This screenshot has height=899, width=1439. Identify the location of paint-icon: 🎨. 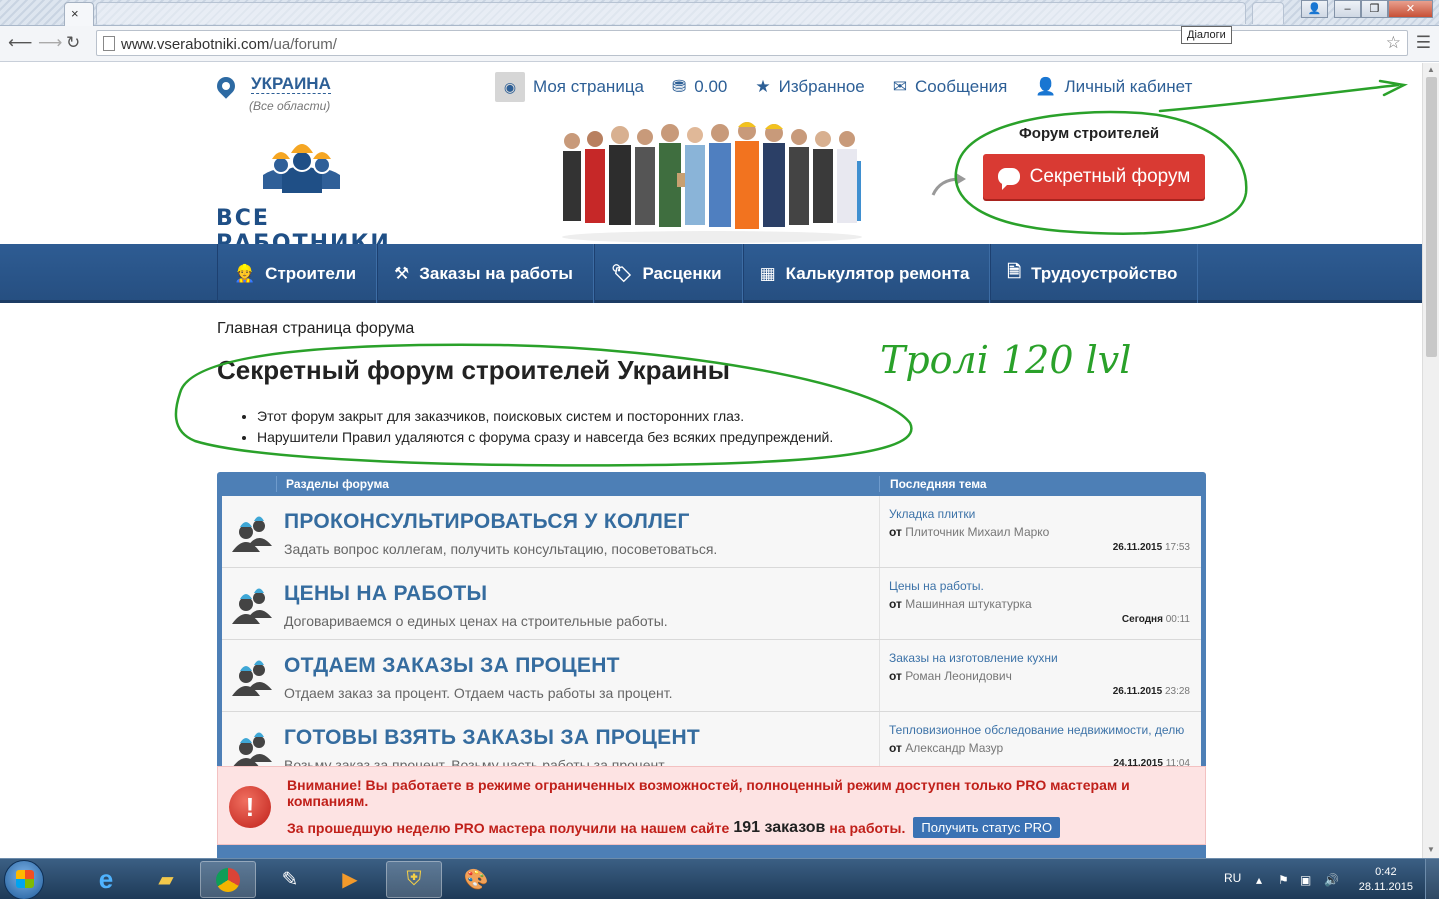
(476, 880).